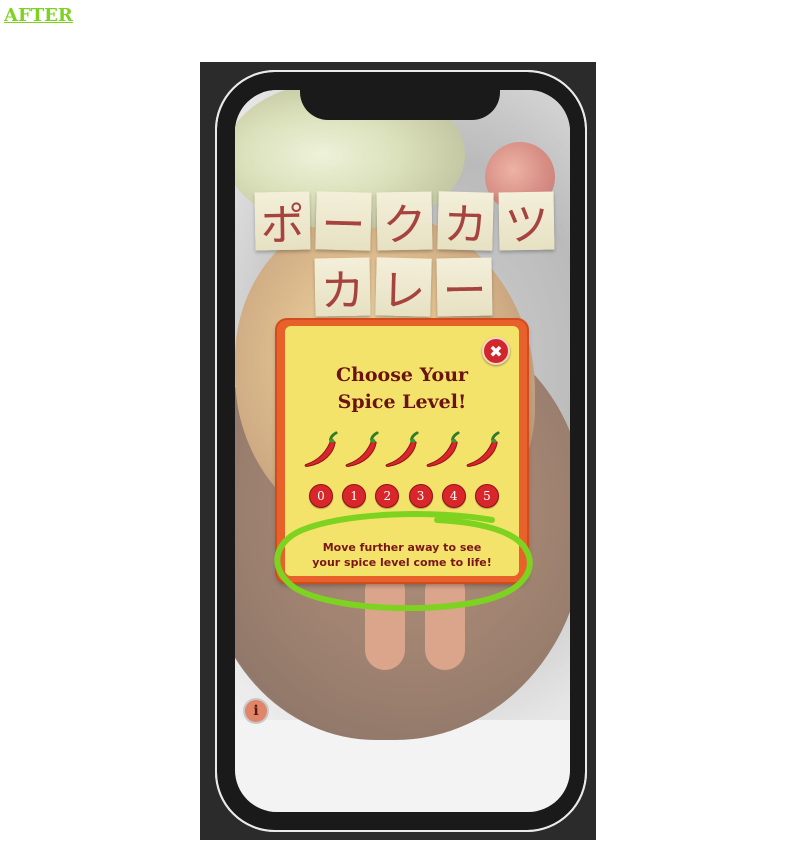  Describe the element at coordinates (402, 547) in the screenshot. I see `hint-line-1: Move further away to see` at that location.